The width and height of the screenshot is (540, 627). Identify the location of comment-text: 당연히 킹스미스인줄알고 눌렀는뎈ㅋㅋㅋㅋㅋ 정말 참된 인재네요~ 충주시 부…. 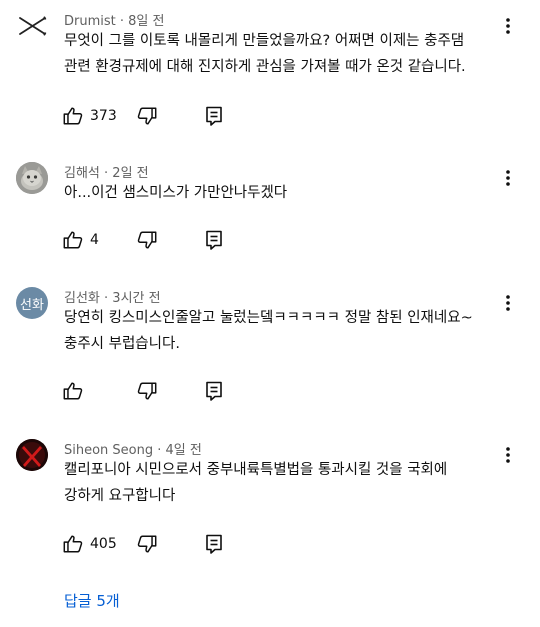
(268, 331).